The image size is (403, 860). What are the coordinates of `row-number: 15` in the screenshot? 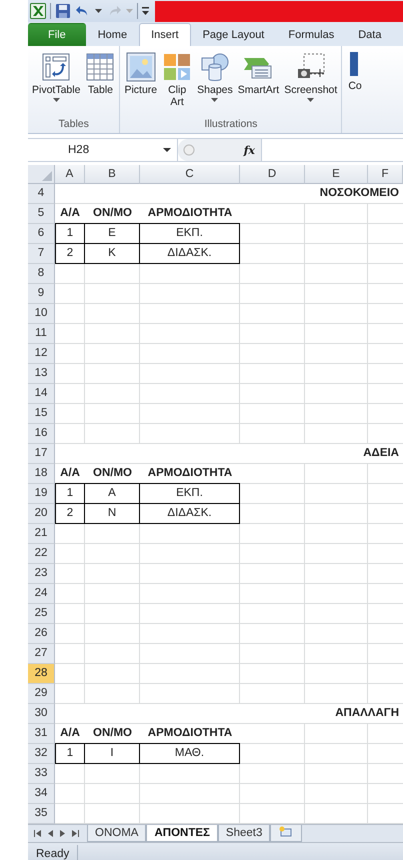 It's located at (41, 414).